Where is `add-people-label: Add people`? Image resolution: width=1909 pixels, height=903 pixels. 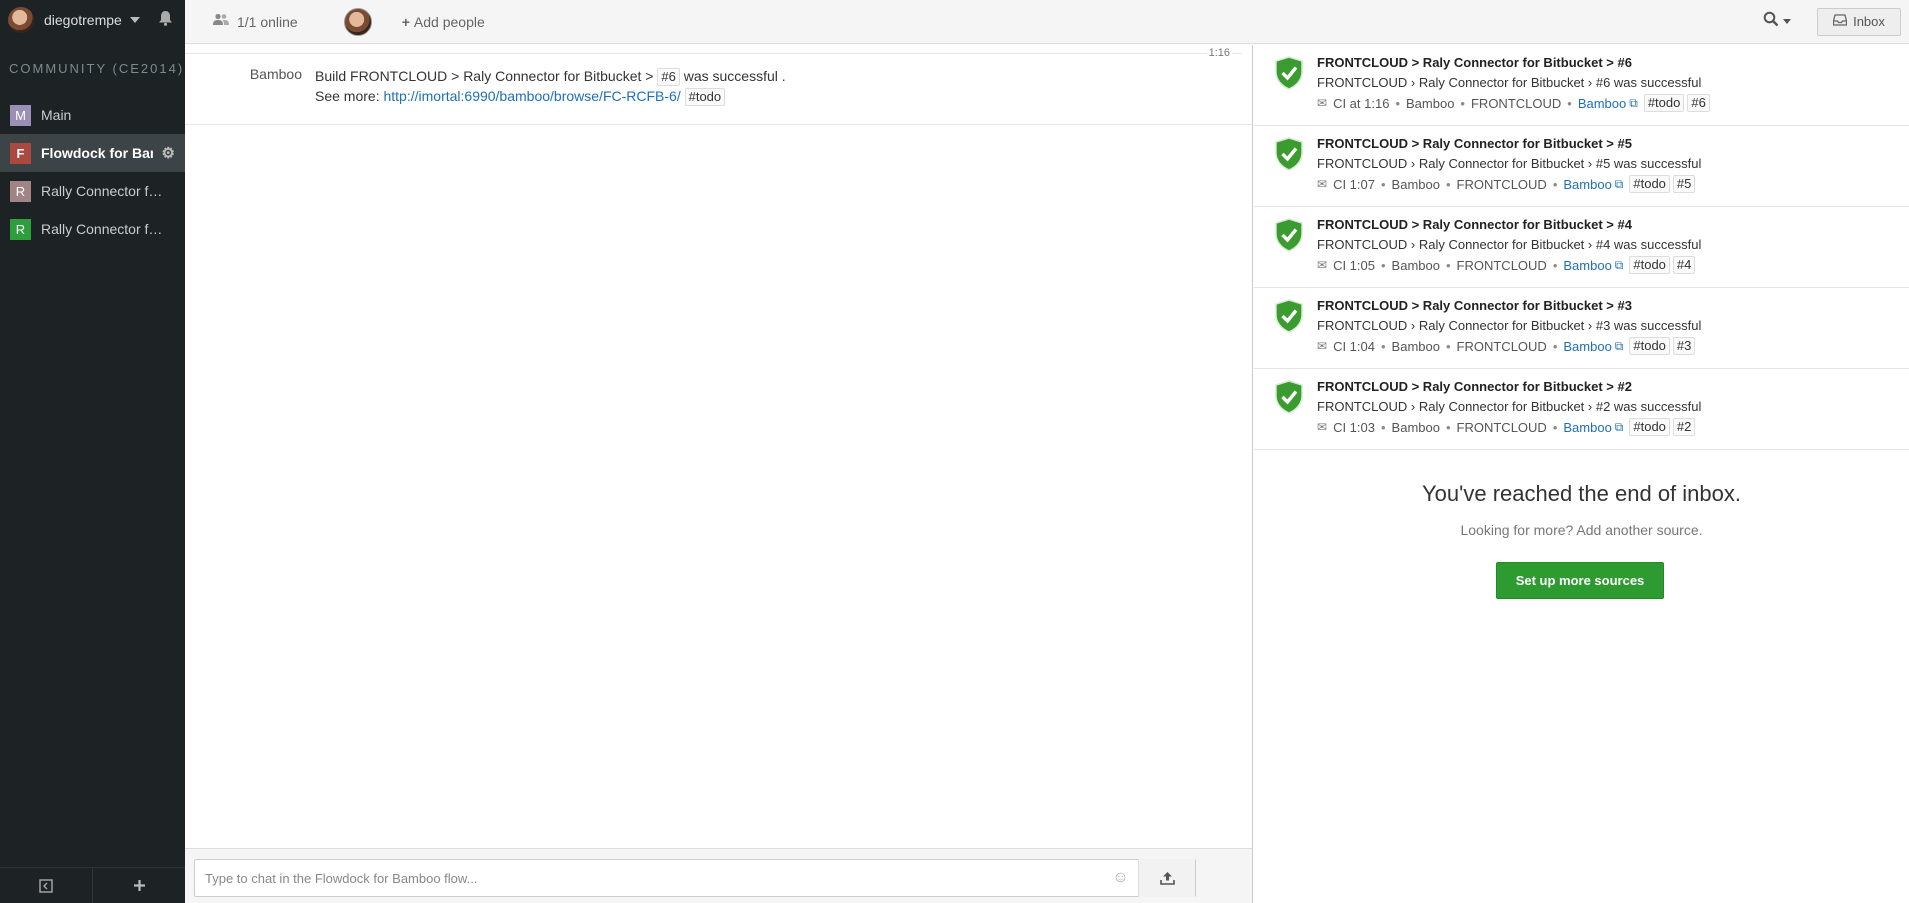
add-people-label: Add people is located at coordinates (449, 21).